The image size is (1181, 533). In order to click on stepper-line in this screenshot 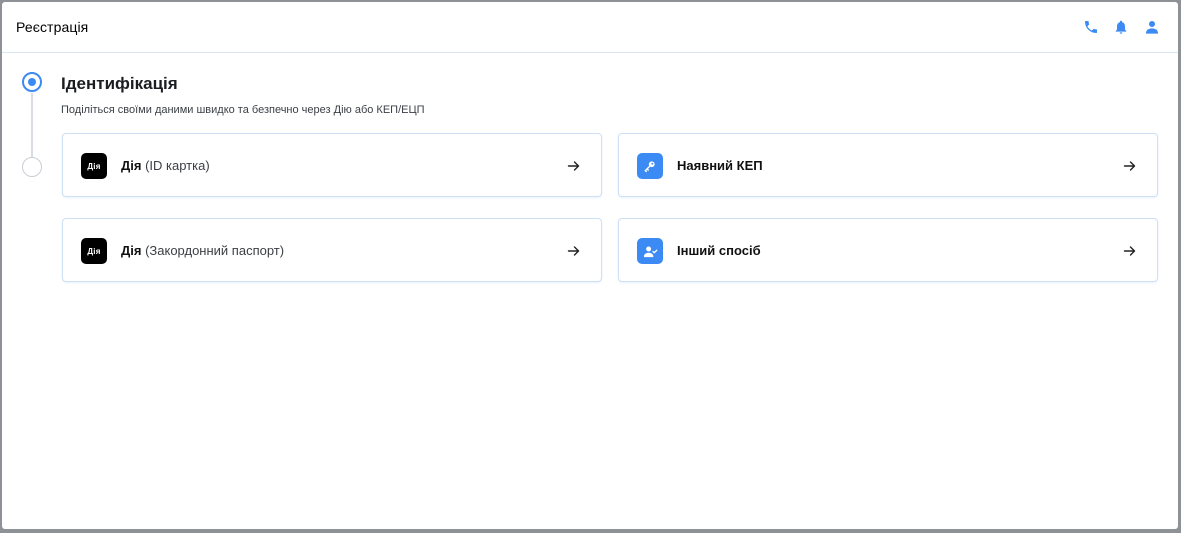, I will do `click(32, 126)`.